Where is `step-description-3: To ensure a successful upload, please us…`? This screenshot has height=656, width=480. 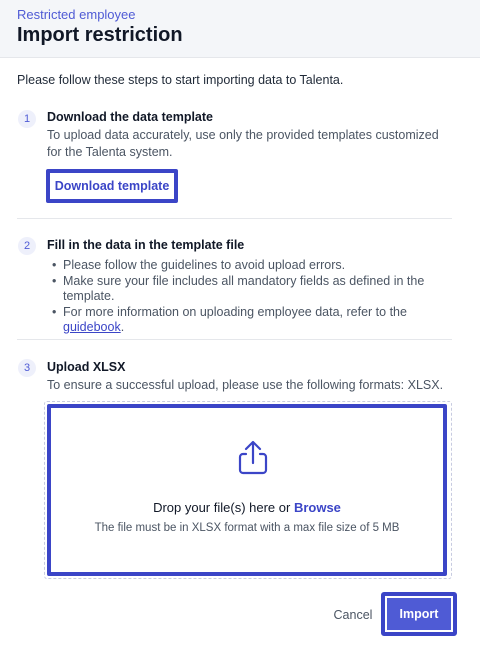
step-description-3: To ensure a successful upload, please us… is located at coordinates (245, 385).